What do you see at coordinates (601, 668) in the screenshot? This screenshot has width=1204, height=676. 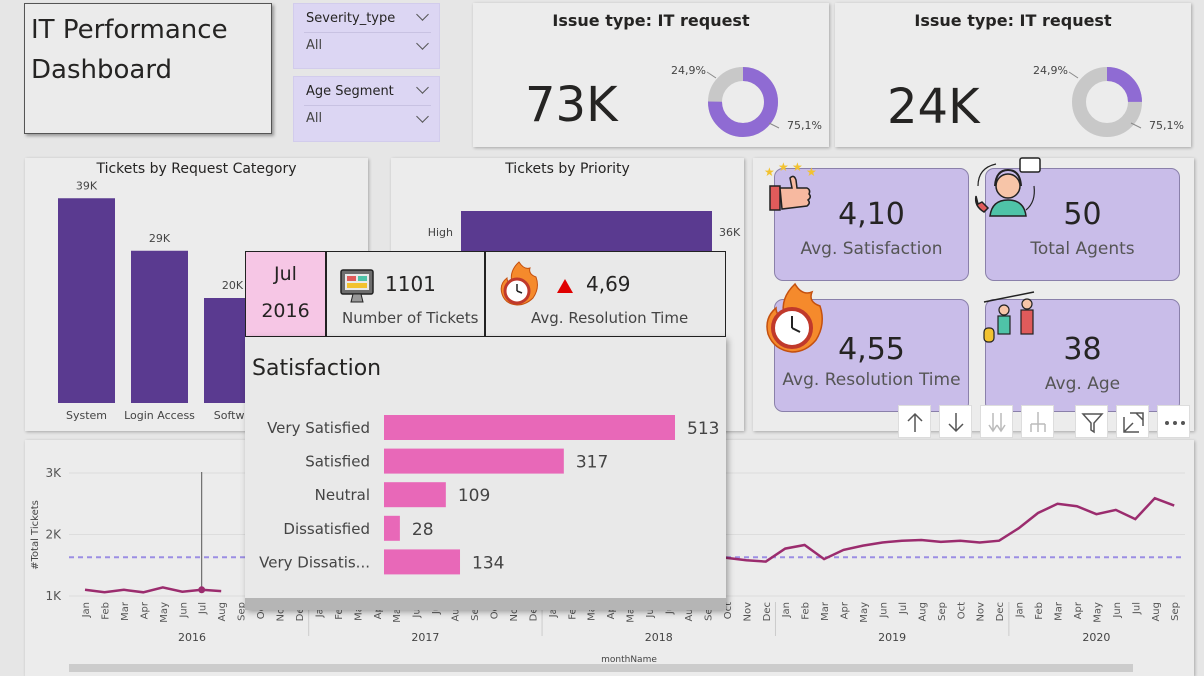 I see `horizontal-scrollbar` at bounding box center [601, 668].